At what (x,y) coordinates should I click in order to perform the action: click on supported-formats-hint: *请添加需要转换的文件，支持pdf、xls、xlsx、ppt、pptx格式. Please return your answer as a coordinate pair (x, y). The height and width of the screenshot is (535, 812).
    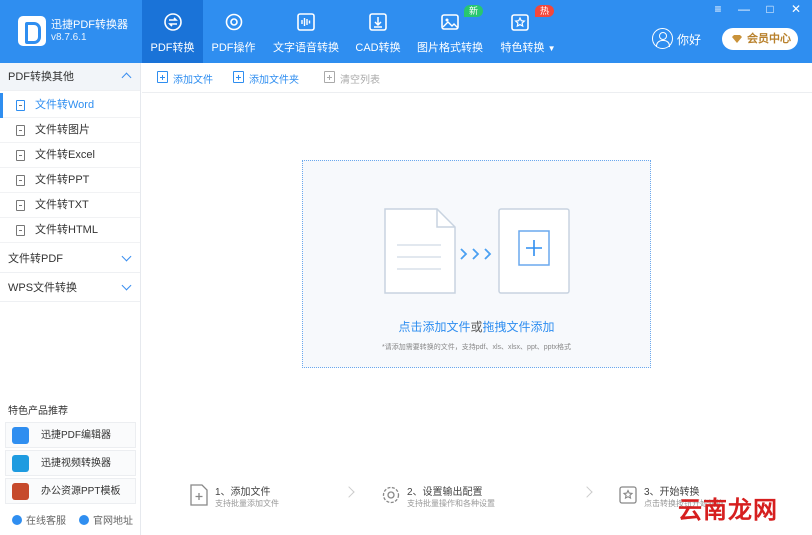
    Looking at the image, I should click on (476, 347).